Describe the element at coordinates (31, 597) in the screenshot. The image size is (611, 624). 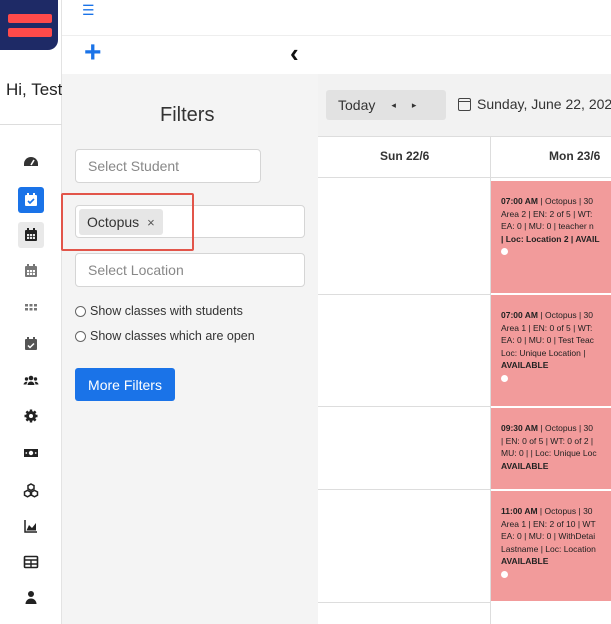
I see `user-icon` at that location.